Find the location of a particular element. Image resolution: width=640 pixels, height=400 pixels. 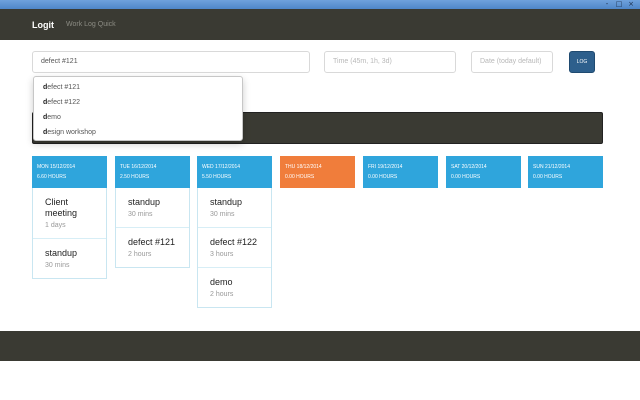

suggestion-item: defect #122 is located at coordinates (138, 102).